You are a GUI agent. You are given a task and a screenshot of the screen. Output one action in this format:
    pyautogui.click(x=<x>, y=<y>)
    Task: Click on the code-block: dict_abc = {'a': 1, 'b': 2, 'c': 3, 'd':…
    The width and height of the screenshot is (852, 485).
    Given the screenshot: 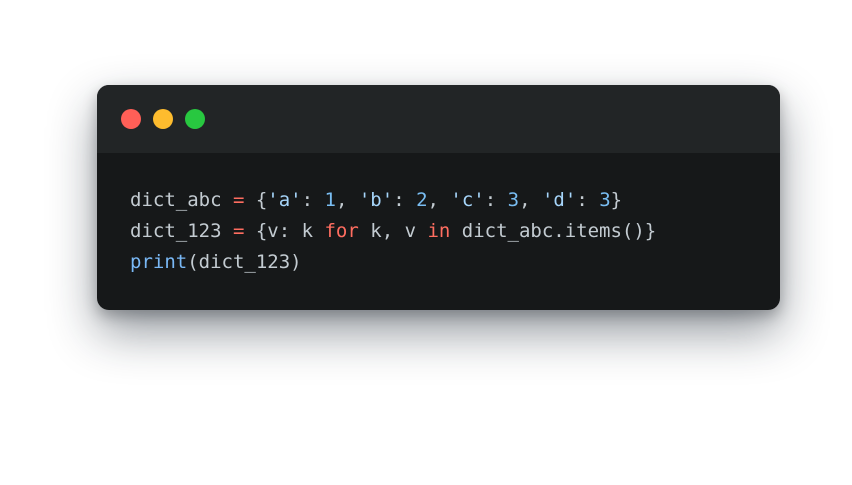 What is the action you would take?
    pyautogui.click(x=393, y=231)
    